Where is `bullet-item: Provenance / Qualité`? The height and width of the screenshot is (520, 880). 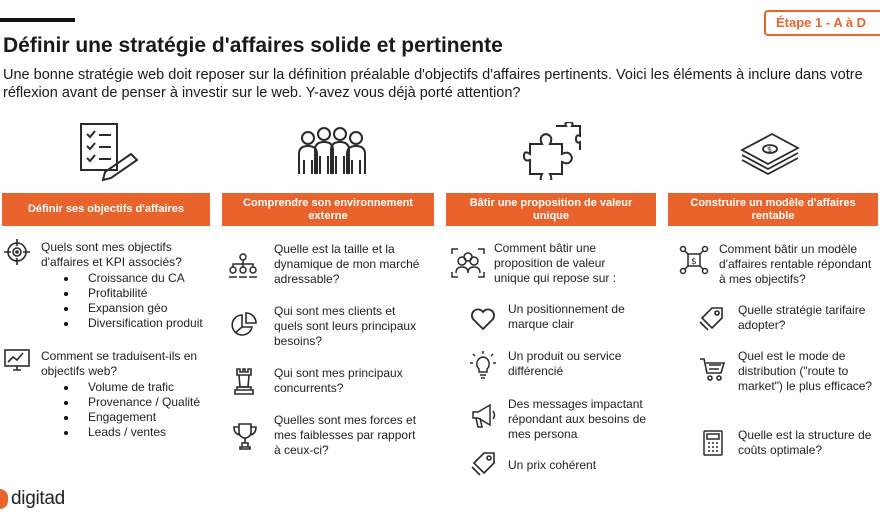 bullet-item: Provenance / Qualité is located at coordinates (129, 402).